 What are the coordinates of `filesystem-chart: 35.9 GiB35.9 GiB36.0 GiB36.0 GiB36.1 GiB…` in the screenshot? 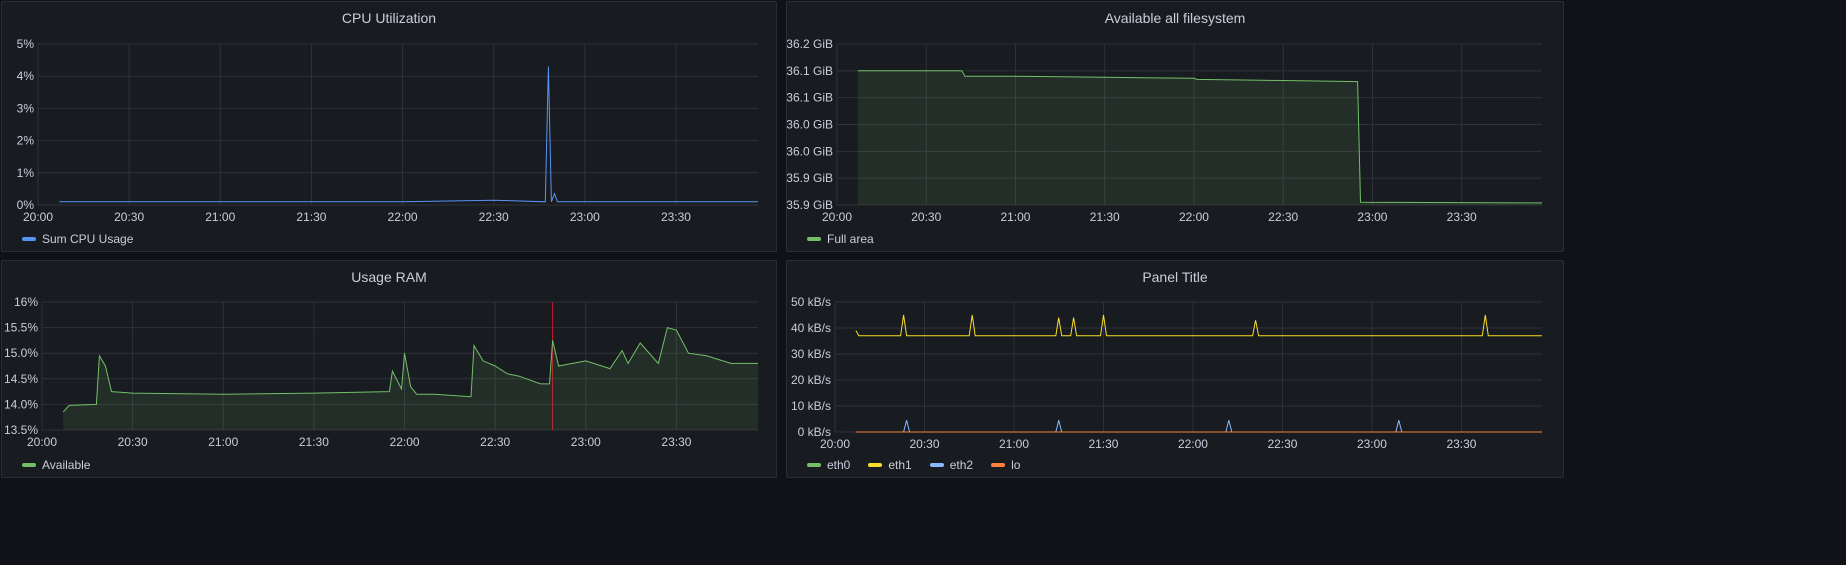 It's located at (1165, 130).